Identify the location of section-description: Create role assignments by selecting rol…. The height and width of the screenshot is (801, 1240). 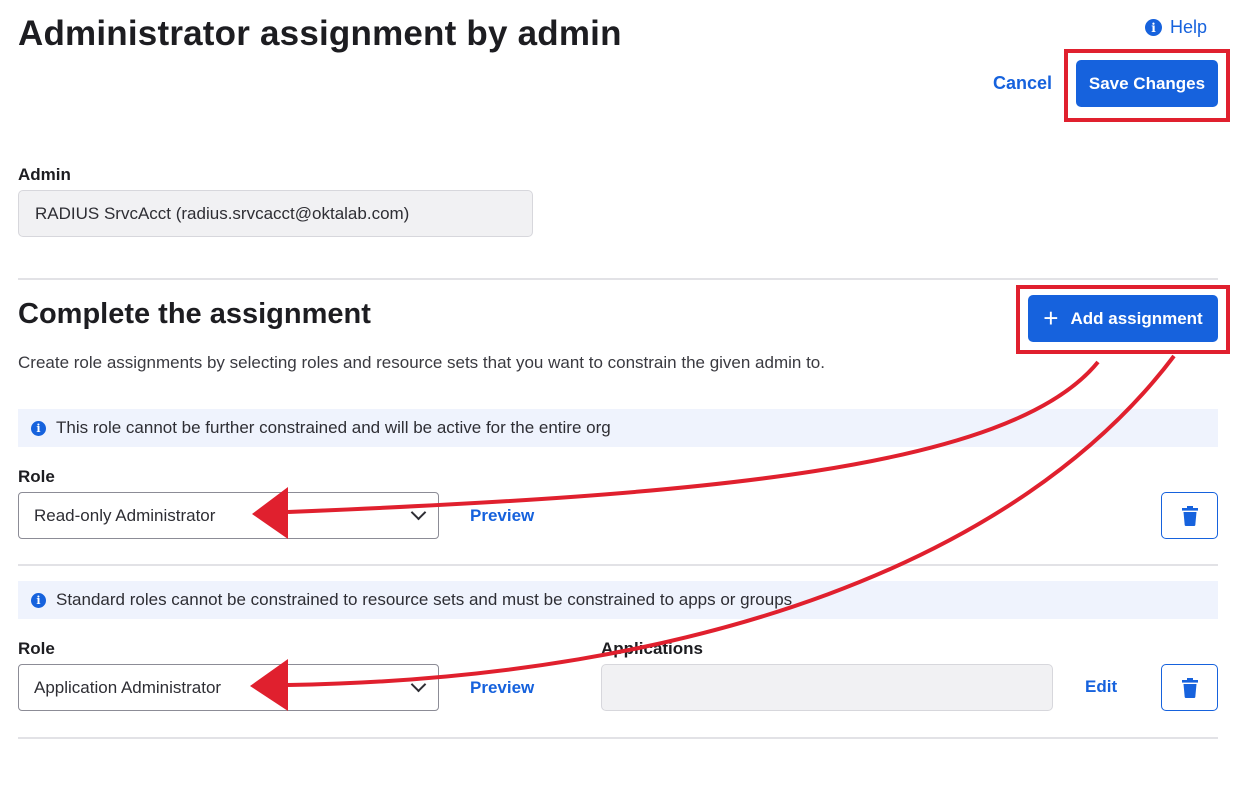
(421, 362).